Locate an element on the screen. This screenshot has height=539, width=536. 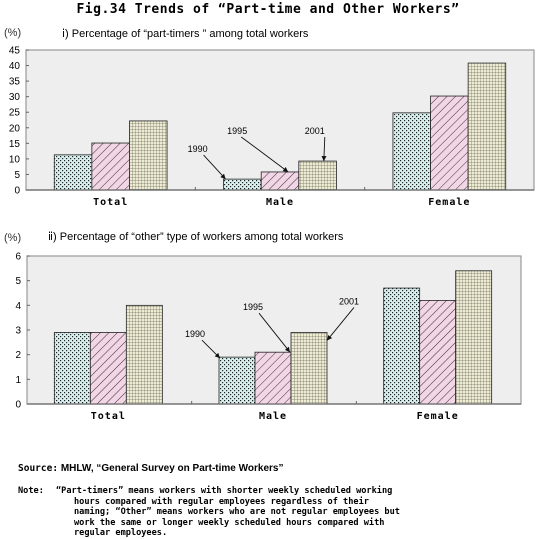
category-label: Female is located at coordinates (438, 416).